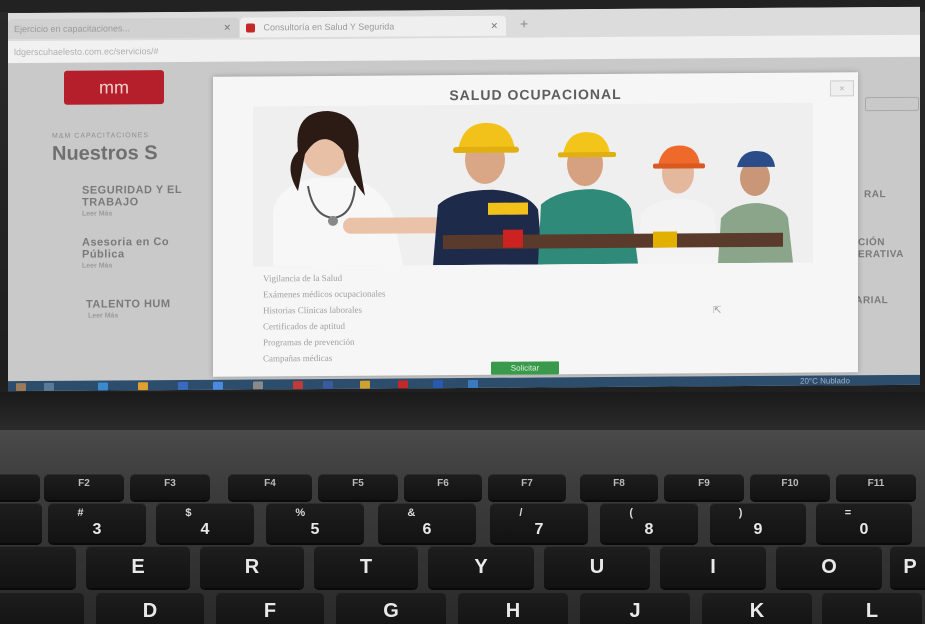 The image size is (925, 624). I want to click on mouse-cursor-icon: ⇱, so click(717, 311).